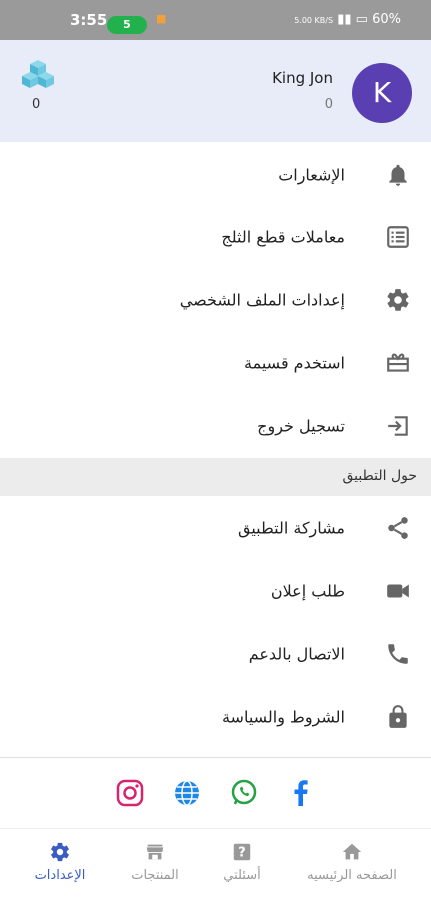 This screenshot has width=431, height=901. I want to click on avatar: K, so click(382, 93).